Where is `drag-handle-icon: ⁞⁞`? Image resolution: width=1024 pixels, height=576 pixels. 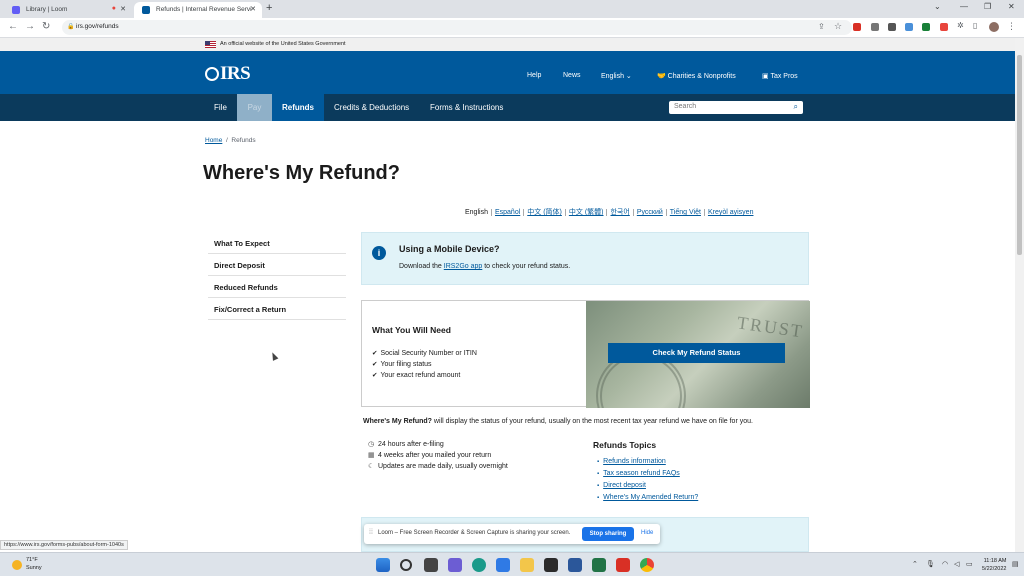 drag-handle-icon: ⁞⁞ is located at coordinates (371, 532).